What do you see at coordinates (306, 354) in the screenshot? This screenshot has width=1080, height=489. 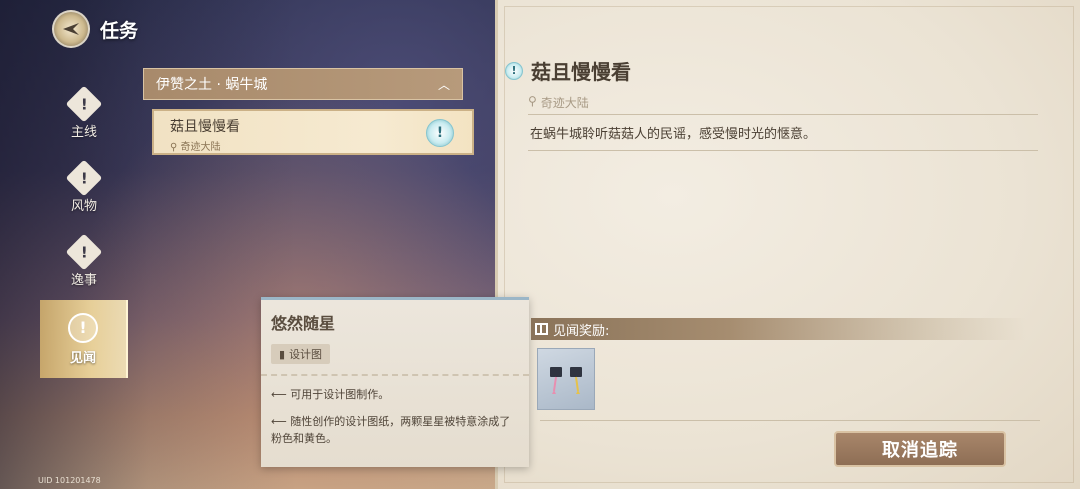 I see `tooltip-tag-text: 设计图` at bounding box center [306, 354].